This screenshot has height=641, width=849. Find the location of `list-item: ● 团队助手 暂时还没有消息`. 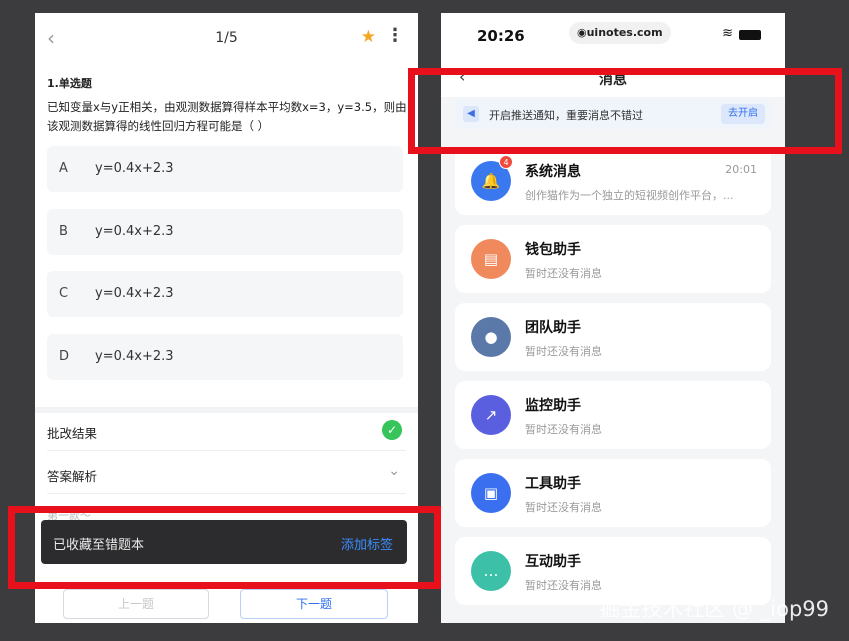

list-item: ● 团队助手 暂时还没有消息 is located at coordinates (613, 337).